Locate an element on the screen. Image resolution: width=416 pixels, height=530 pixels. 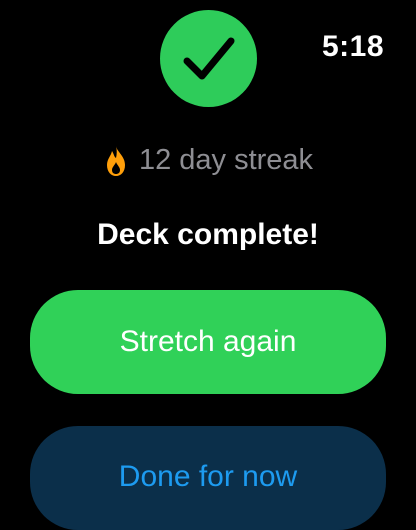
checkmark-badge is located at coordinates (208, 58).